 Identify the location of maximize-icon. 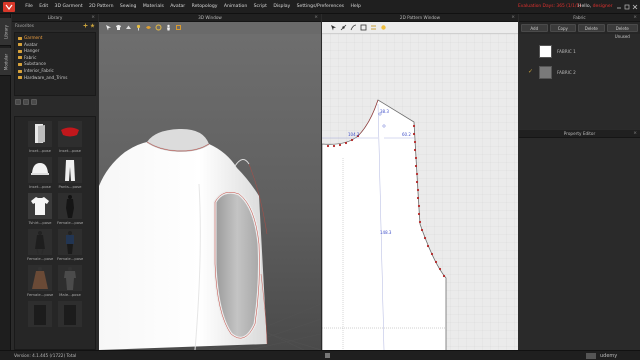
(627, 7).